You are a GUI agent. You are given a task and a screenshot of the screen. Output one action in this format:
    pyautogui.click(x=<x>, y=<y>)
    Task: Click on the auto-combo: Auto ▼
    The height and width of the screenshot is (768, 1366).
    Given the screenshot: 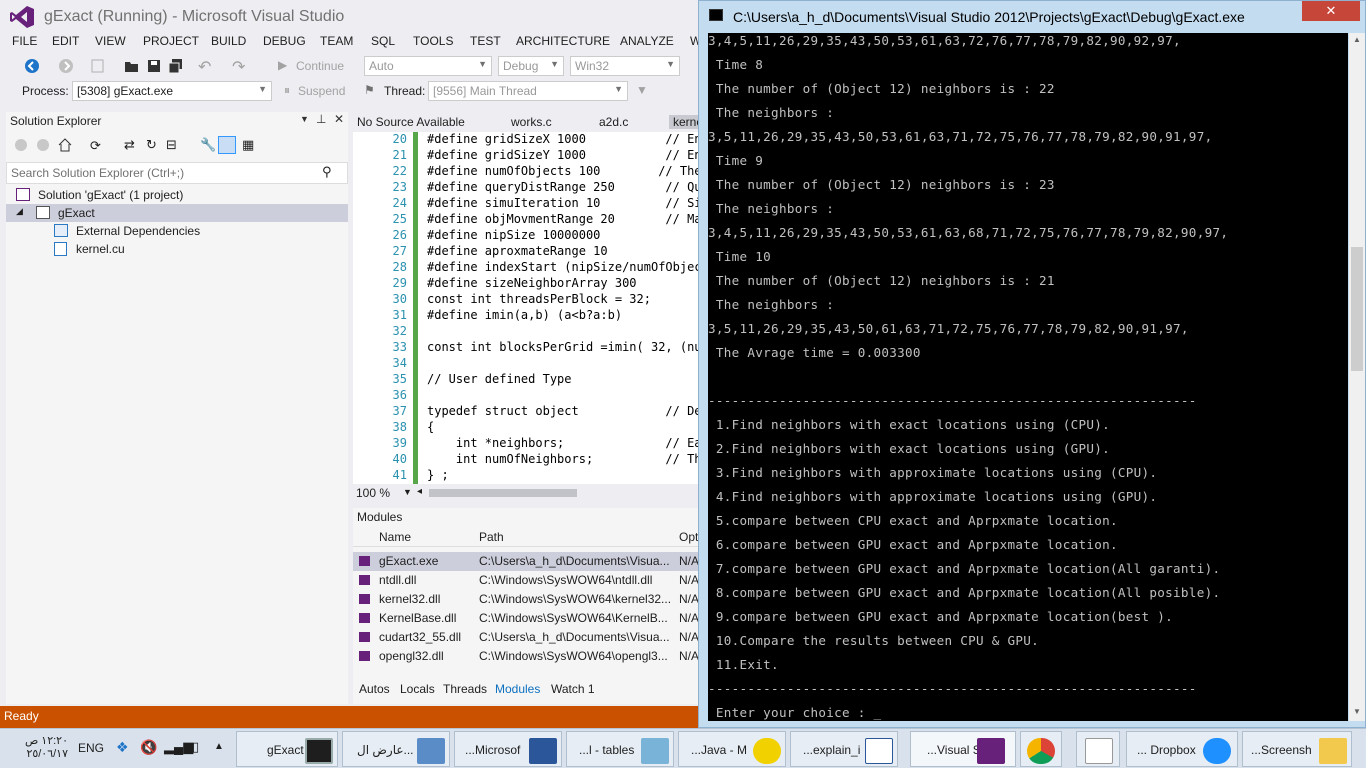 What is the action you would take?
    pyautogui.click(x=428, y=66)
    